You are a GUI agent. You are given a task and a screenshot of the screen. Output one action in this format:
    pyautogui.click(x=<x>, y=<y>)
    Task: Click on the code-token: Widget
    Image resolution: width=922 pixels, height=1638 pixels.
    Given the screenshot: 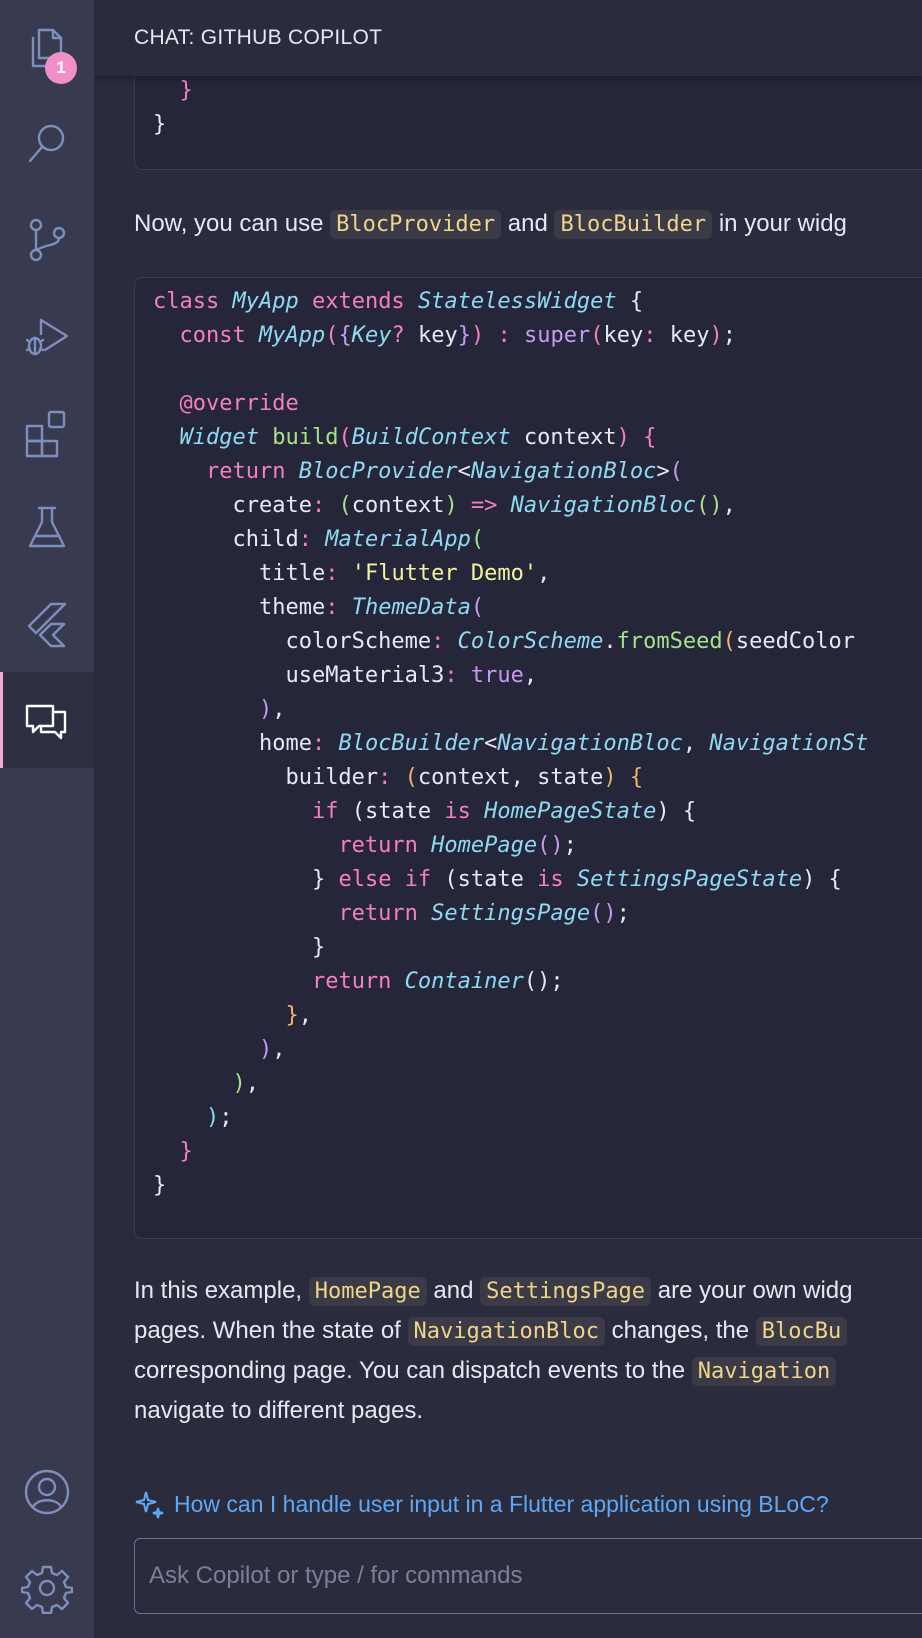 What is the action you would take?
    pyautogui.click(x=219, y=437)
    